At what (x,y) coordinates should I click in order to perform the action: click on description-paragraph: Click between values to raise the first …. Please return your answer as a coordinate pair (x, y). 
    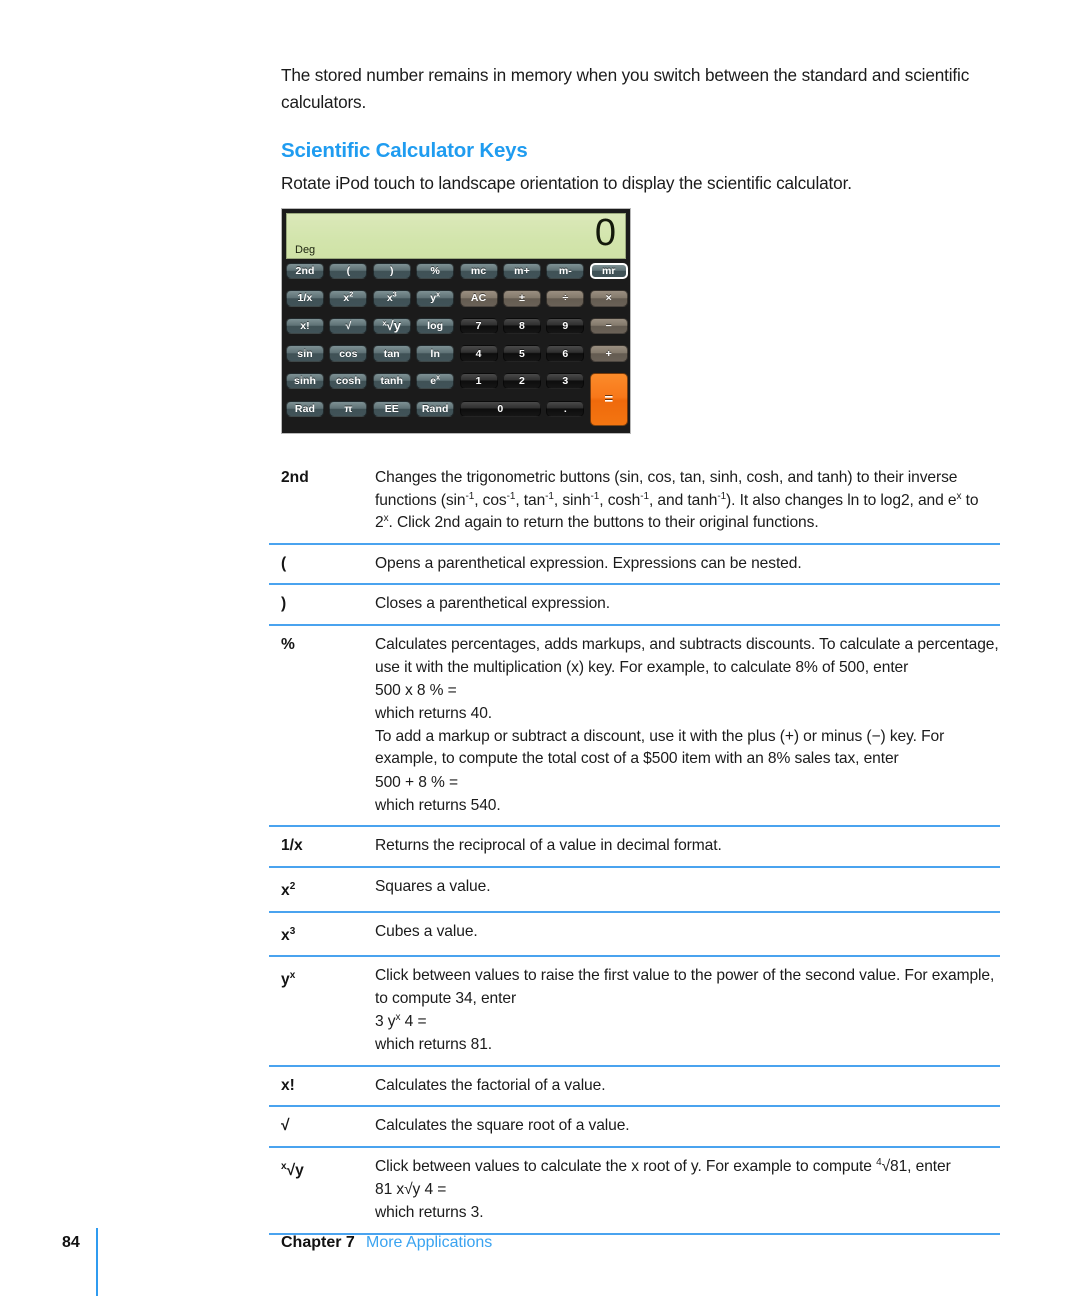
    Looking at the image, I should click on (685, 987).